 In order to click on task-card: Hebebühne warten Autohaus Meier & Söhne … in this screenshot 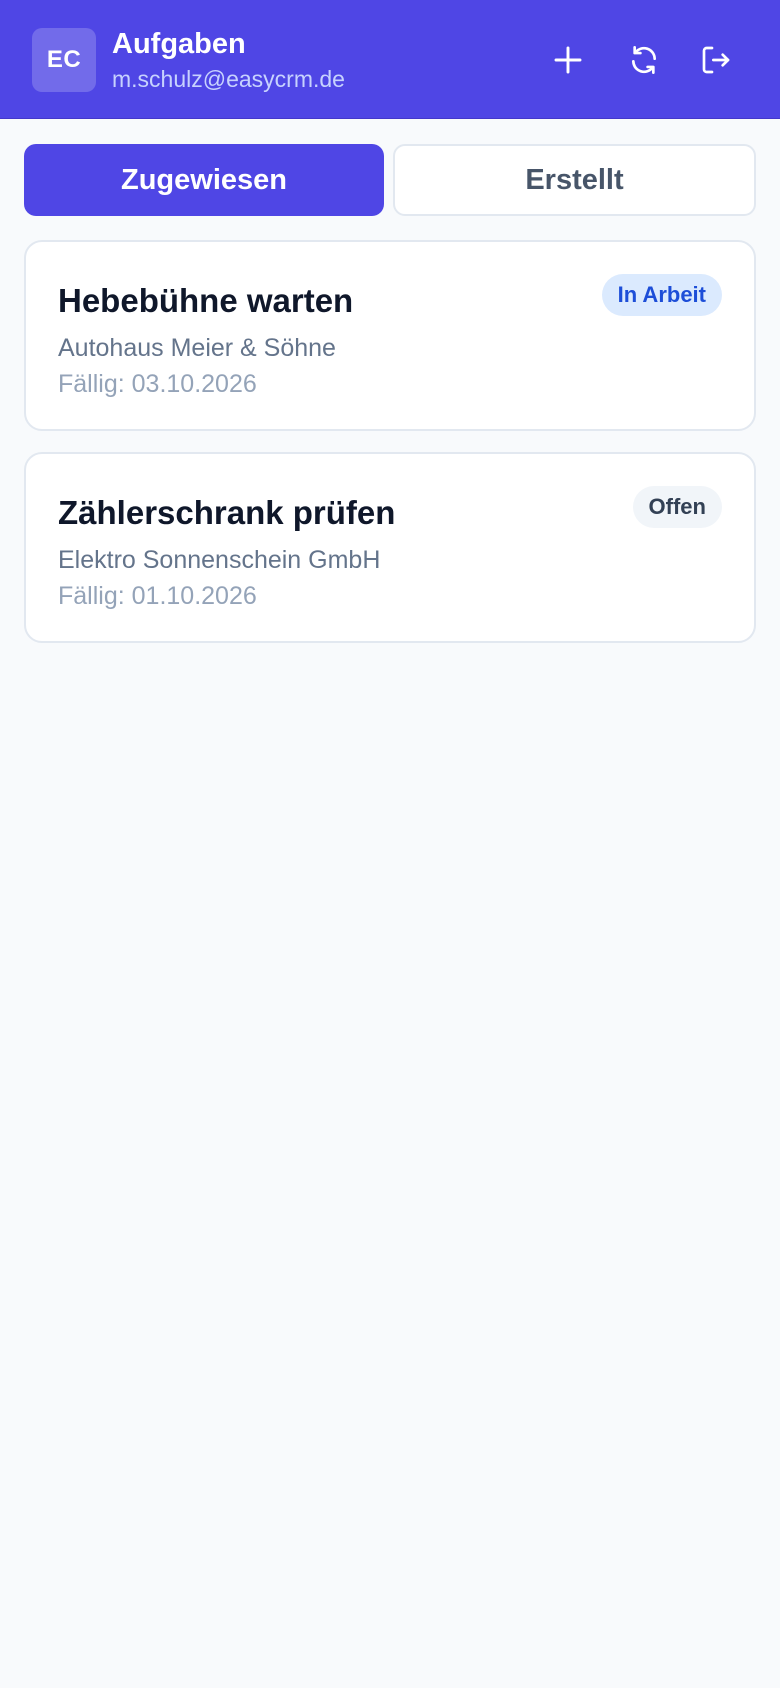, I will do `click(390, 335)`.